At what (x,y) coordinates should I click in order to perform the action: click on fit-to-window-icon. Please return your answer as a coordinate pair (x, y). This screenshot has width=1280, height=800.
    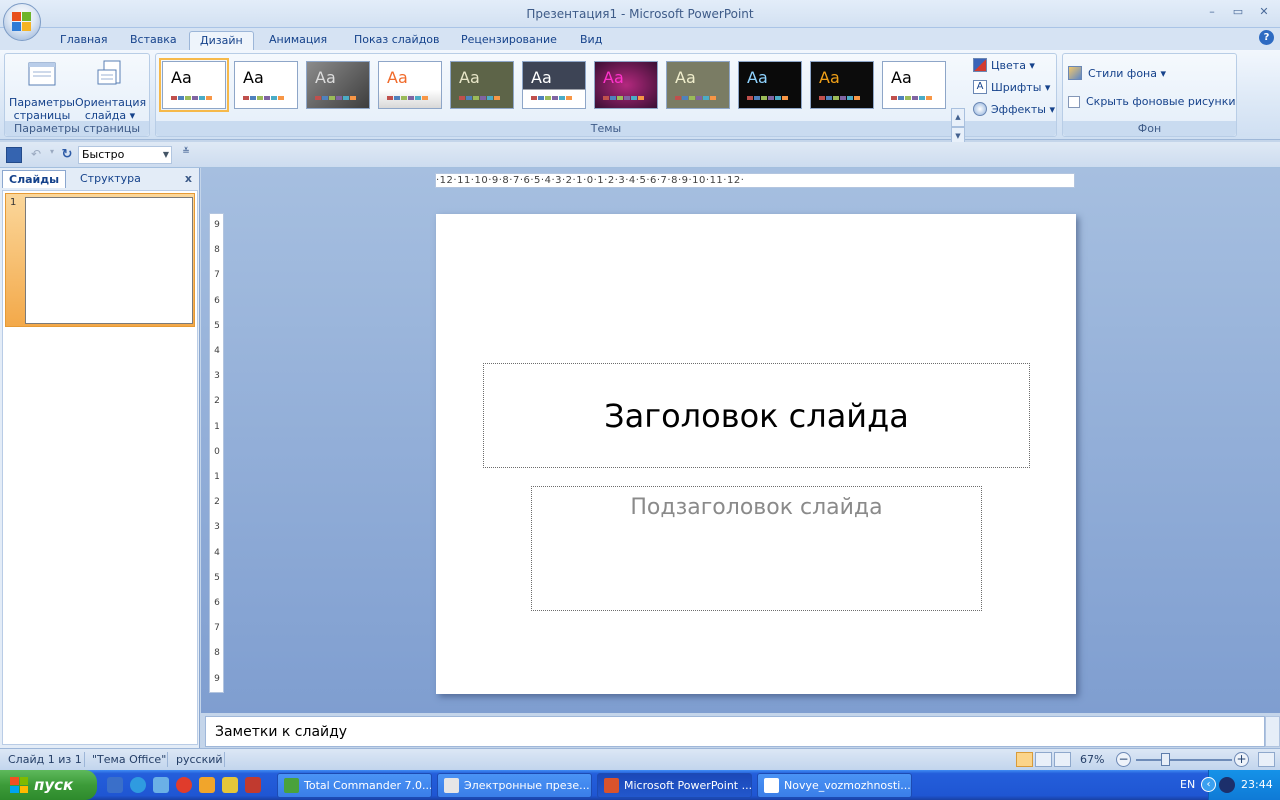
    Looking at the image, I should click on (1266, 759).